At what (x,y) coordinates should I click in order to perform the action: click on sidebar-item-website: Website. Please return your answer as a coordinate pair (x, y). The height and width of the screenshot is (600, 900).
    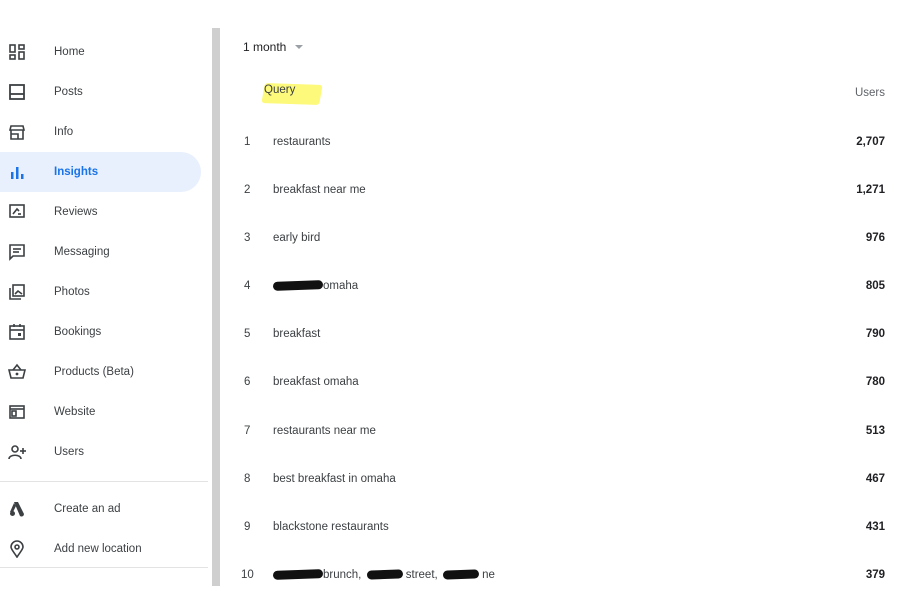
    Looking at the image, I should click on (100, 412).